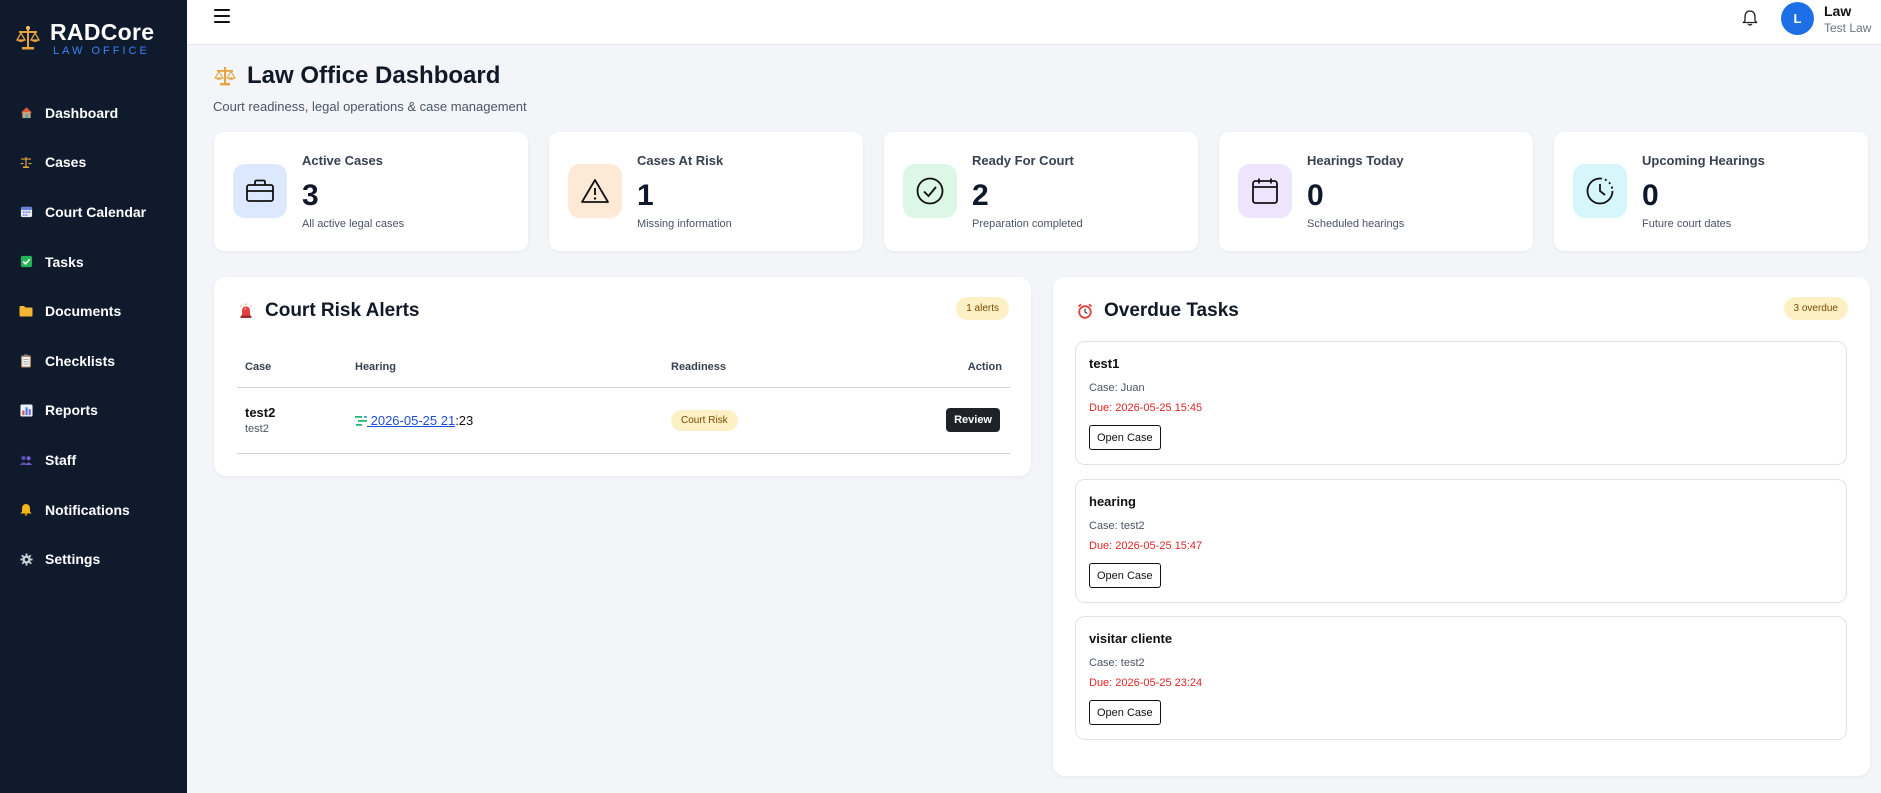 The image size is (1881, 793). I want to click on hearing-time-suffix: :23, so click(464, 420).